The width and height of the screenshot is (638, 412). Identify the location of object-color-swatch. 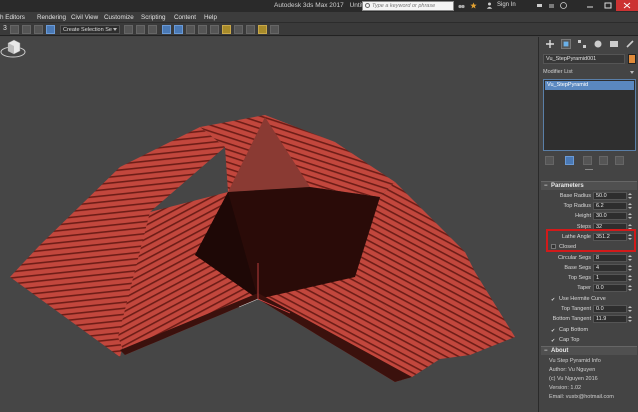
(632, 59).